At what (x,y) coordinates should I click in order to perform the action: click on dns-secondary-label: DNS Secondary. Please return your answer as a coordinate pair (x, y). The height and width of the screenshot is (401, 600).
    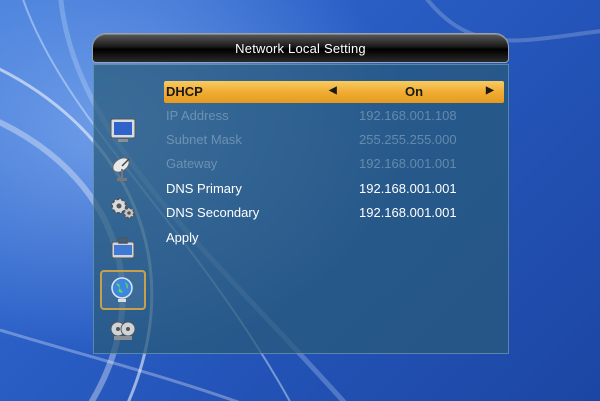
    Looking at the image, I should click on (213, 212).